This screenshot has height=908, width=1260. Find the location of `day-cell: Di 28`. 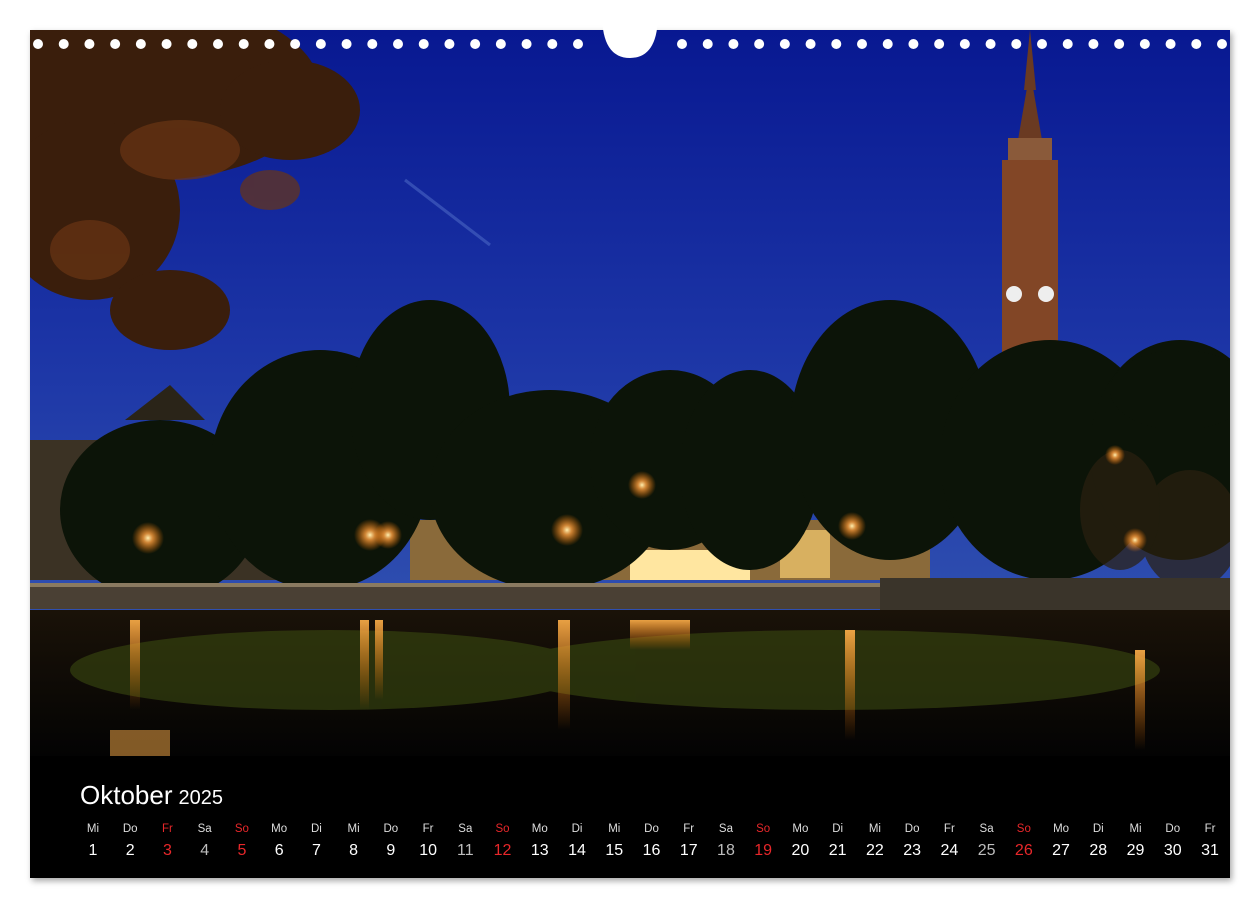

day-cell: Di 28 is located at coordinates (1098, 842).